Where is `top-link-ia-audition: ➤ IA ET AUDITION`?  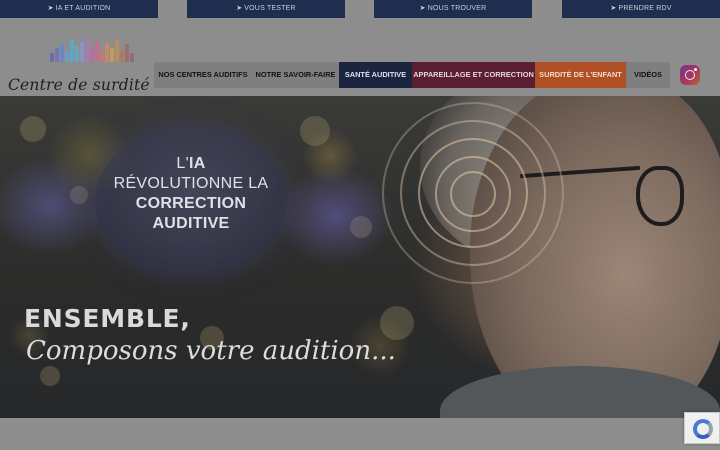
top-link-ia-audition: ➤ IA ET AUDITION is located at coordinates (79, 9).